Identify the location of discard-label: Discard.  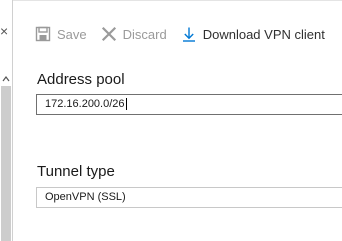
(144, 34).